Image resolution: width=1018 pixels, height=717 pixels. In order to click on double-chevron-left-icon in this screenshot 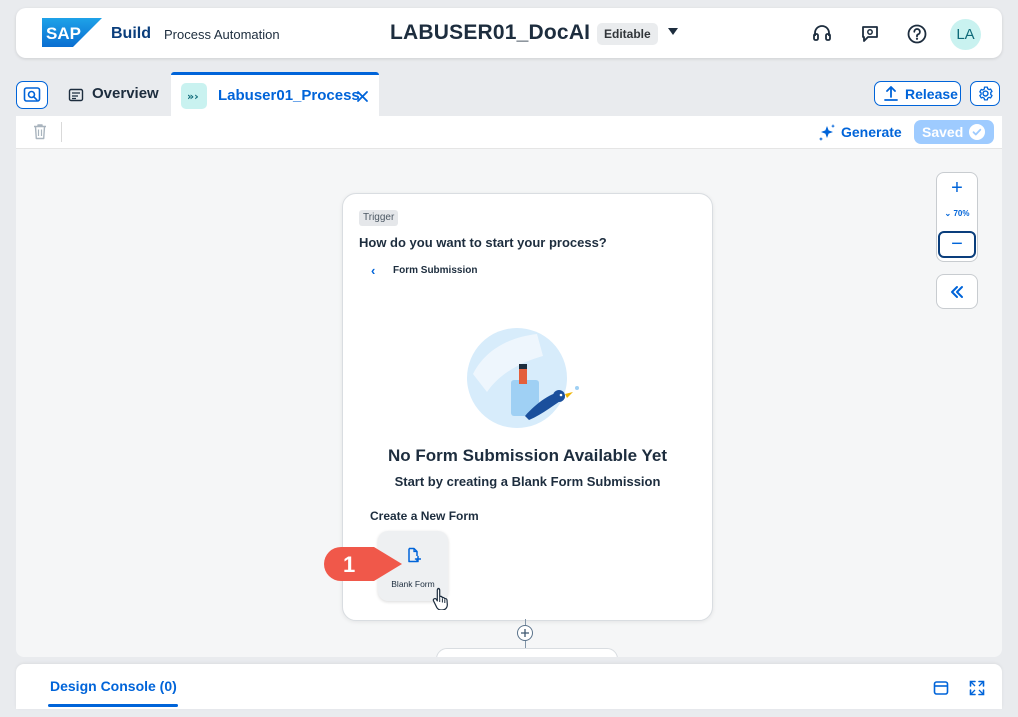, I will do `click(957, 292)`.